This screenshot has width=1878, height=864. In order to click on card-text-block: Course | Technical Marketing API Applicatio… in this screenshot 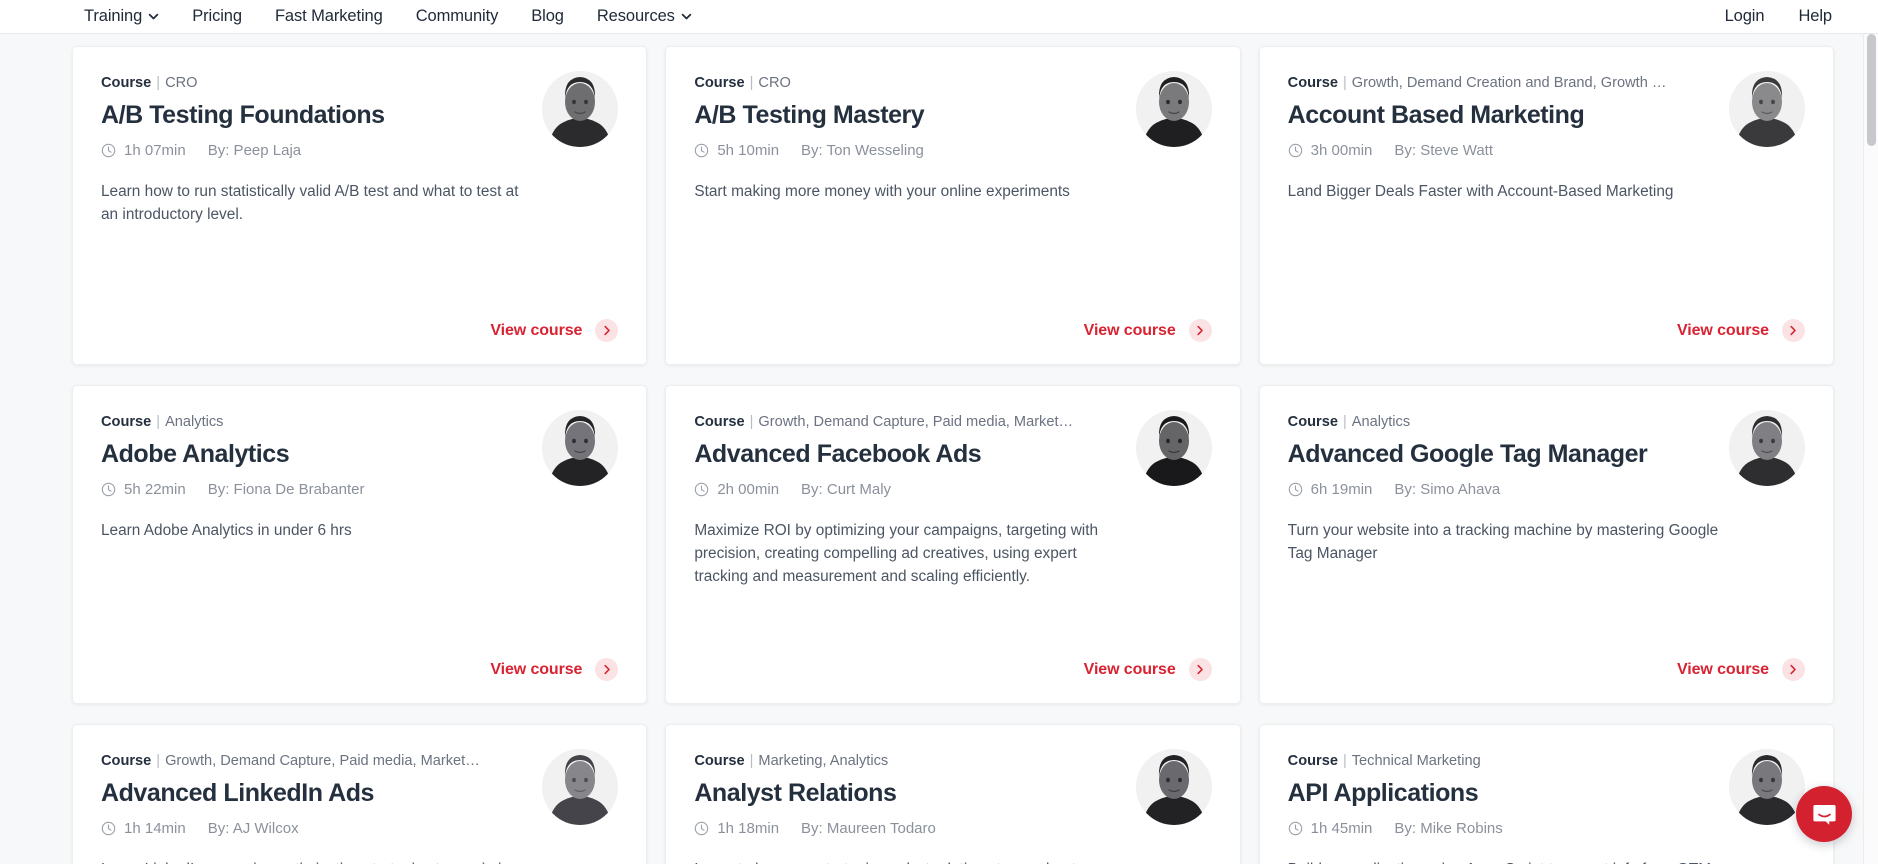, I will do `click(1508, 794)`.